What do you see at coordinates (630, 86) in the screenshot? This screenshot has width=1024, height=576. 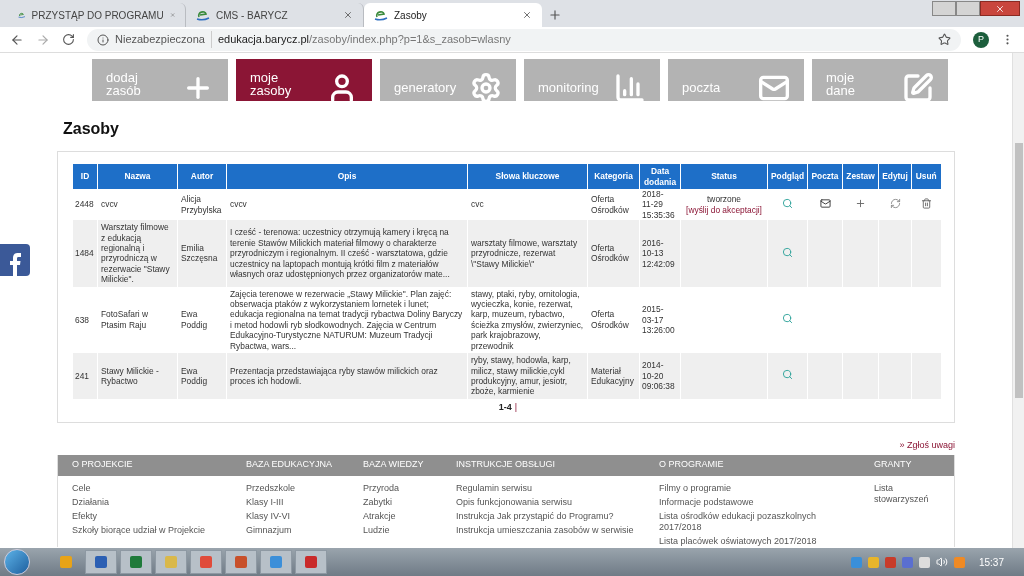 I see `bar-chart-icon` at bounding box center [630, 86].